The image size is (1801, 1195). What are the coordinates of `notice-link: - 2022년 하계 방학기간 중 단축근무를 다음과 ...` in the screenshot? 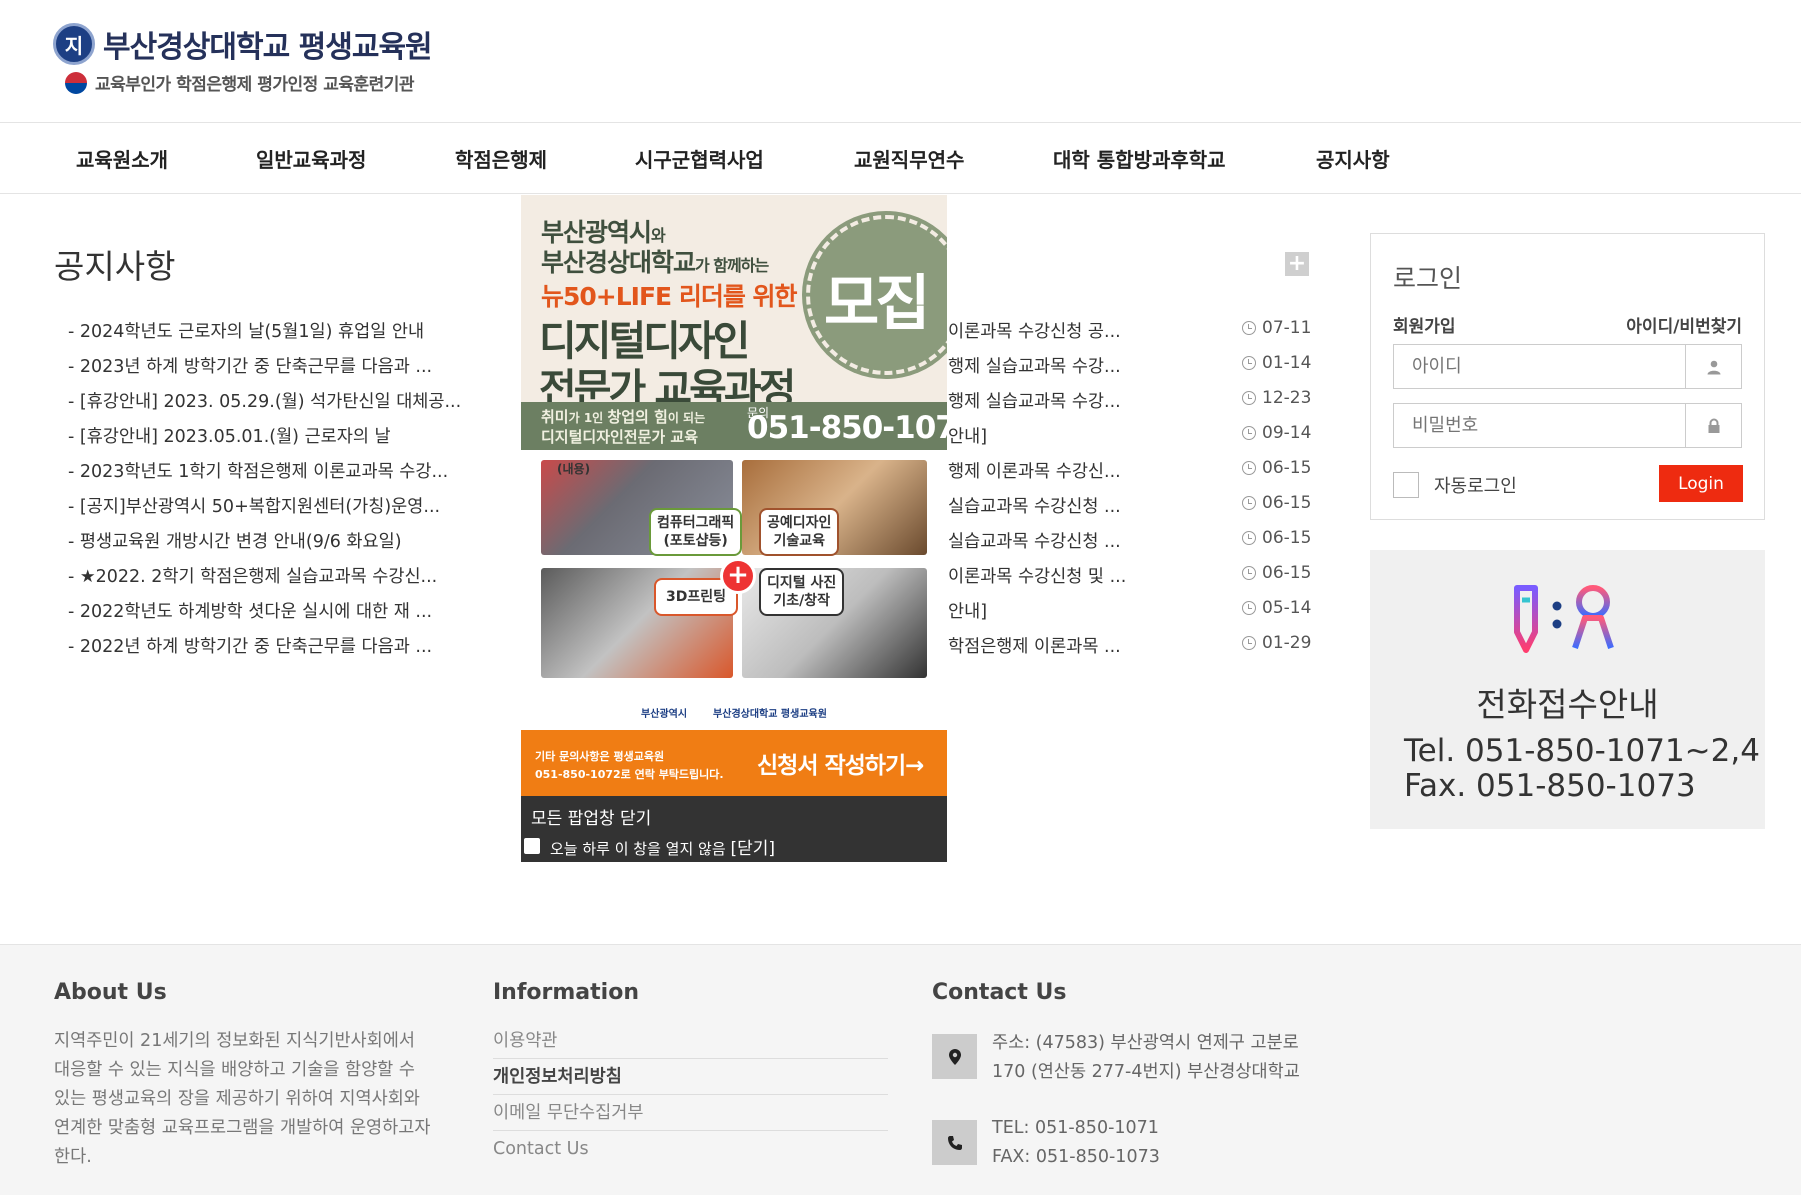 It's located at (250, 645).